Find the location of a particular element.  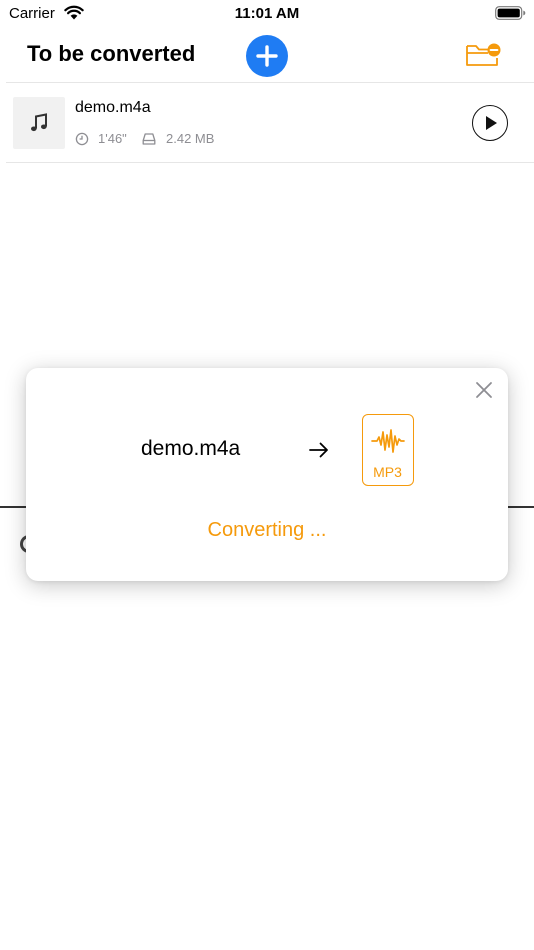

status-bar: Carrier 11:01 AM is located at coordinates (267, 14).